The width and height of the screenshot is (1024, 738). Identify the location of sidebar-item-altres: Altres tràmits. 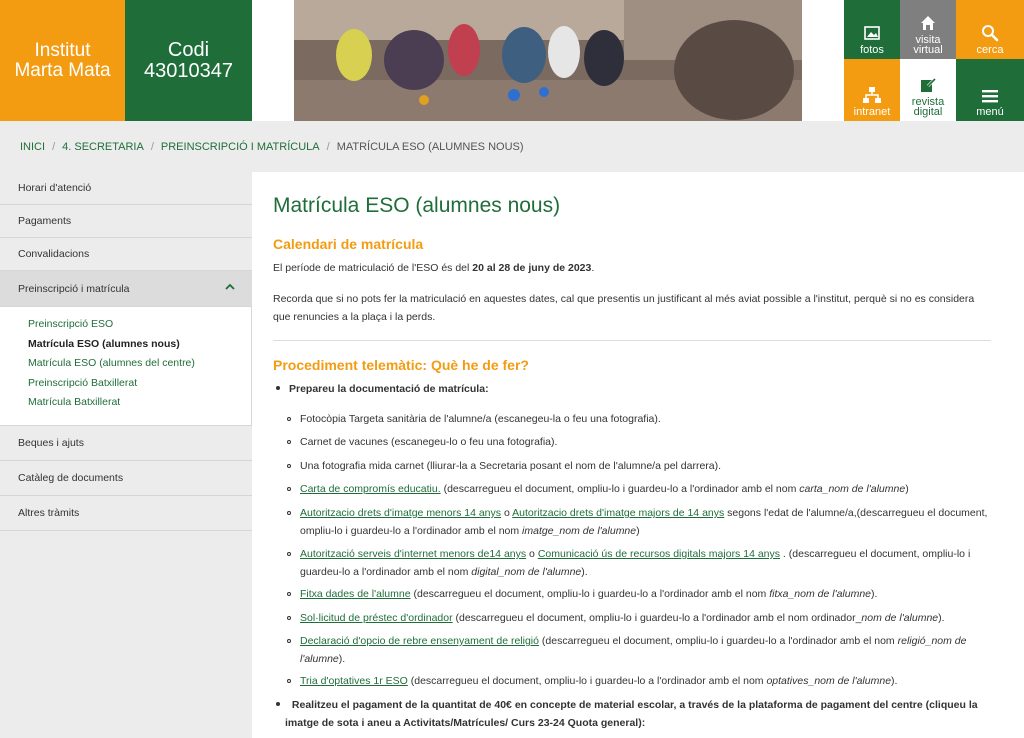
(126, 513).